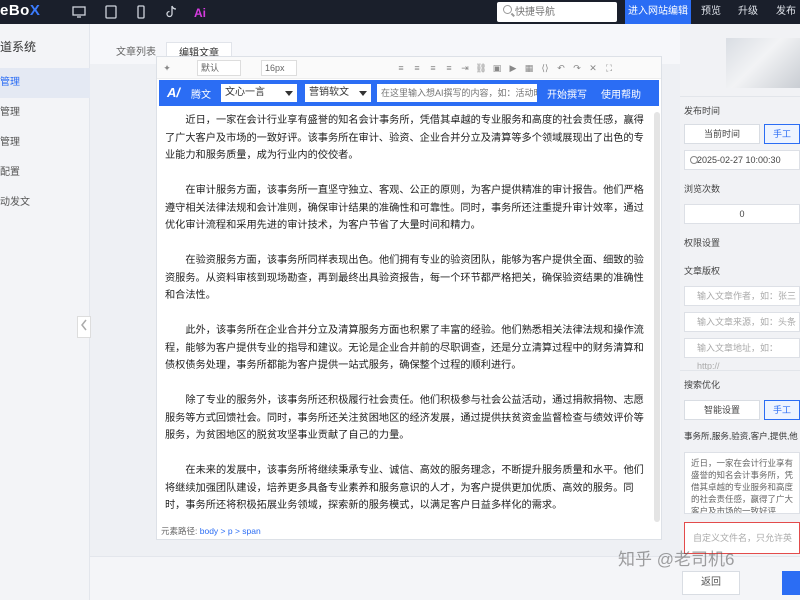  What do you see at coordinates (702, 271) in the screenshot?
I see `copyright-label: 文章版权` at bounding box center [702, 271].